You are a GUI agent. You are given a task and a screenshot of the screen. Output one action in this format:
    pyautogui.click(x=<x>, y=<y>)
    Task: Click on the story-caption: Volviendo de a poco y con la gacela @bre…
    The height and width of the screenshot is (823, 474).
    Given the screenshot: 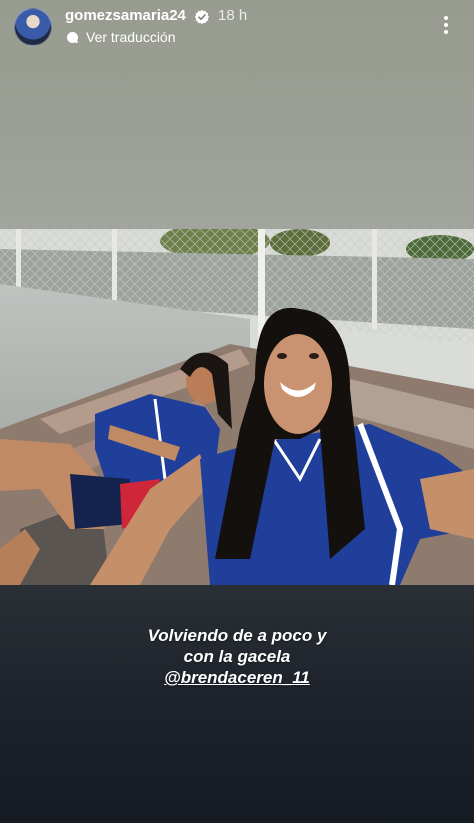 What is the action you would take?
    pyautogui.click(x=237, y=656)
    